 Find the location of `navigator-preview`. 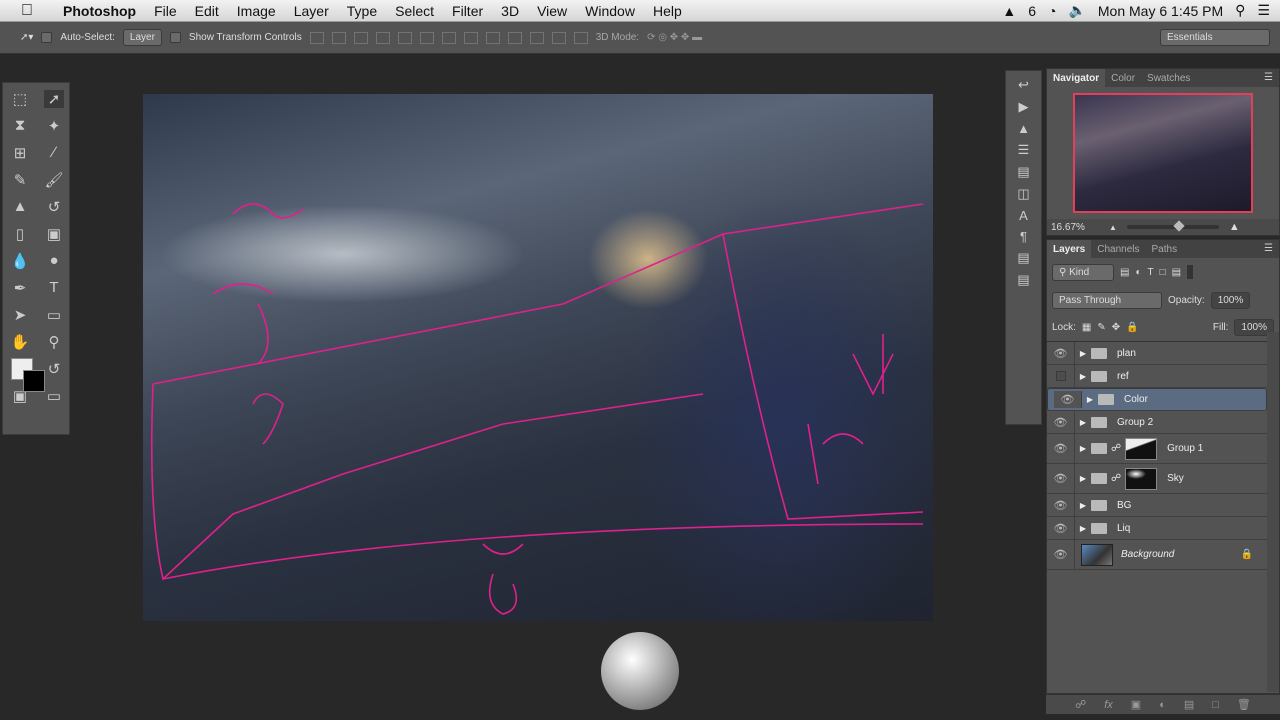

navigator-preview is located at coordinates (1163, 153).